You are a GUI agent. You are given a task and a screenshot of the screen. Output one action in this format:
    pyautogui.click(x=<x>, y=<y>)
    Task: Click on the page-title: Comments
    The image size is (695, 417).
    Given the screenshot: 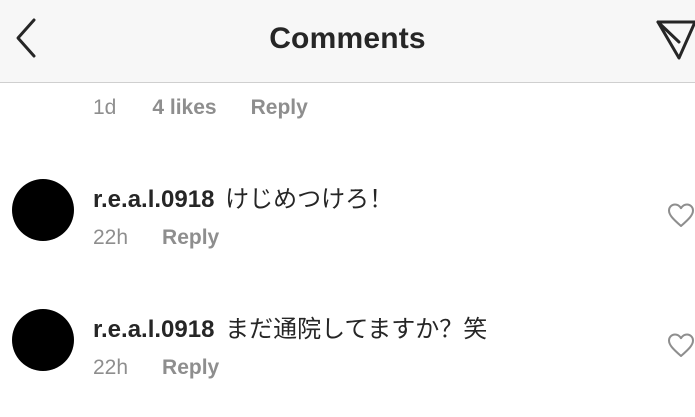 What is the action you would take?
    pyautogui.click(x=347, y=38)
    